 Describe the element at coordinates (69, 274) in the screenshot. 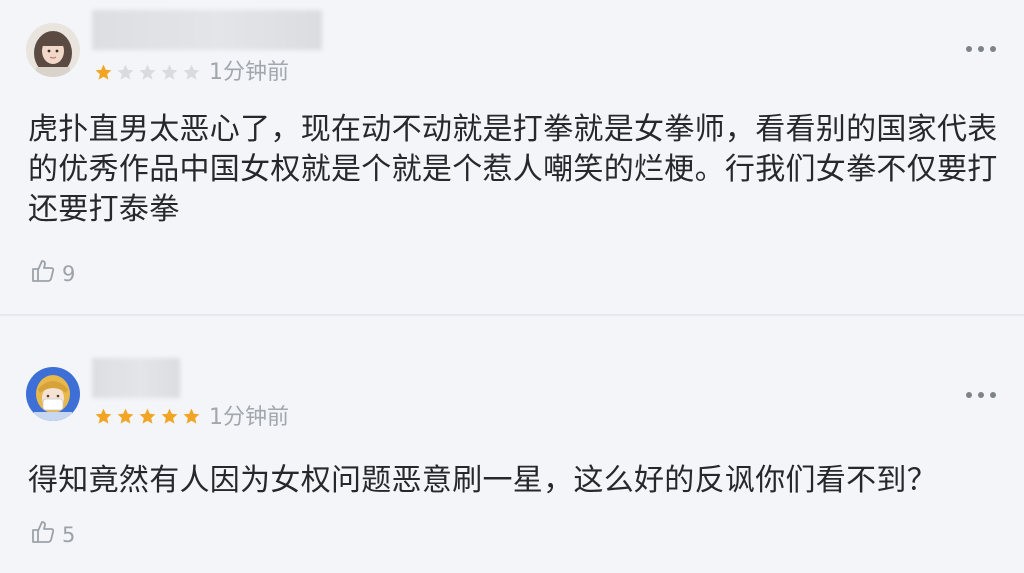

I see `like-count: 9` at that location.